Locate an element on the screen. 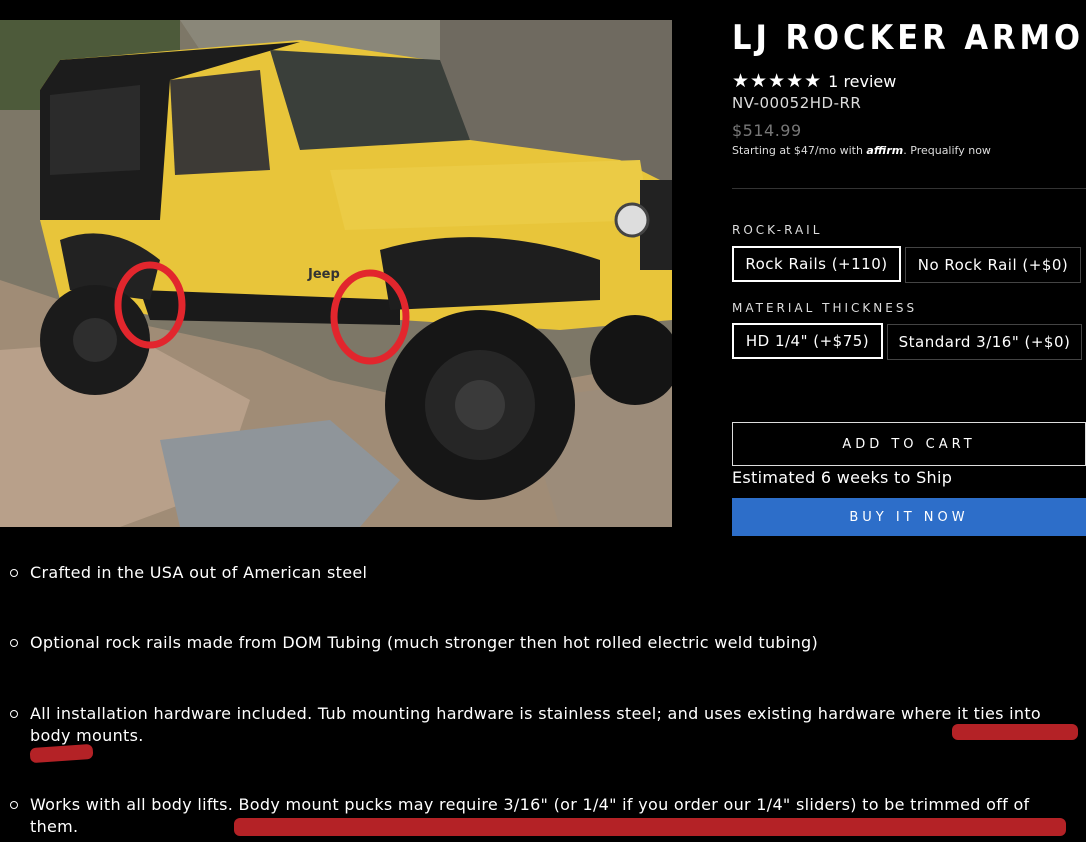  product-title: LJ ROCKER ARMOR is located at coordinates (909, 38).